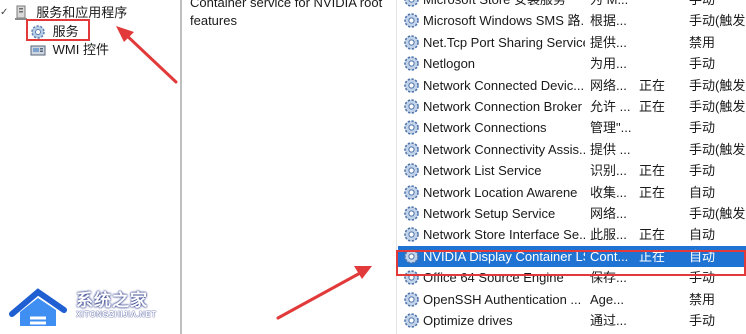 The width and height of the screenshot is (746, 334). I want to click on service-row: OpenSSH Authentication ... Age... 禁用, so click(572, 299).